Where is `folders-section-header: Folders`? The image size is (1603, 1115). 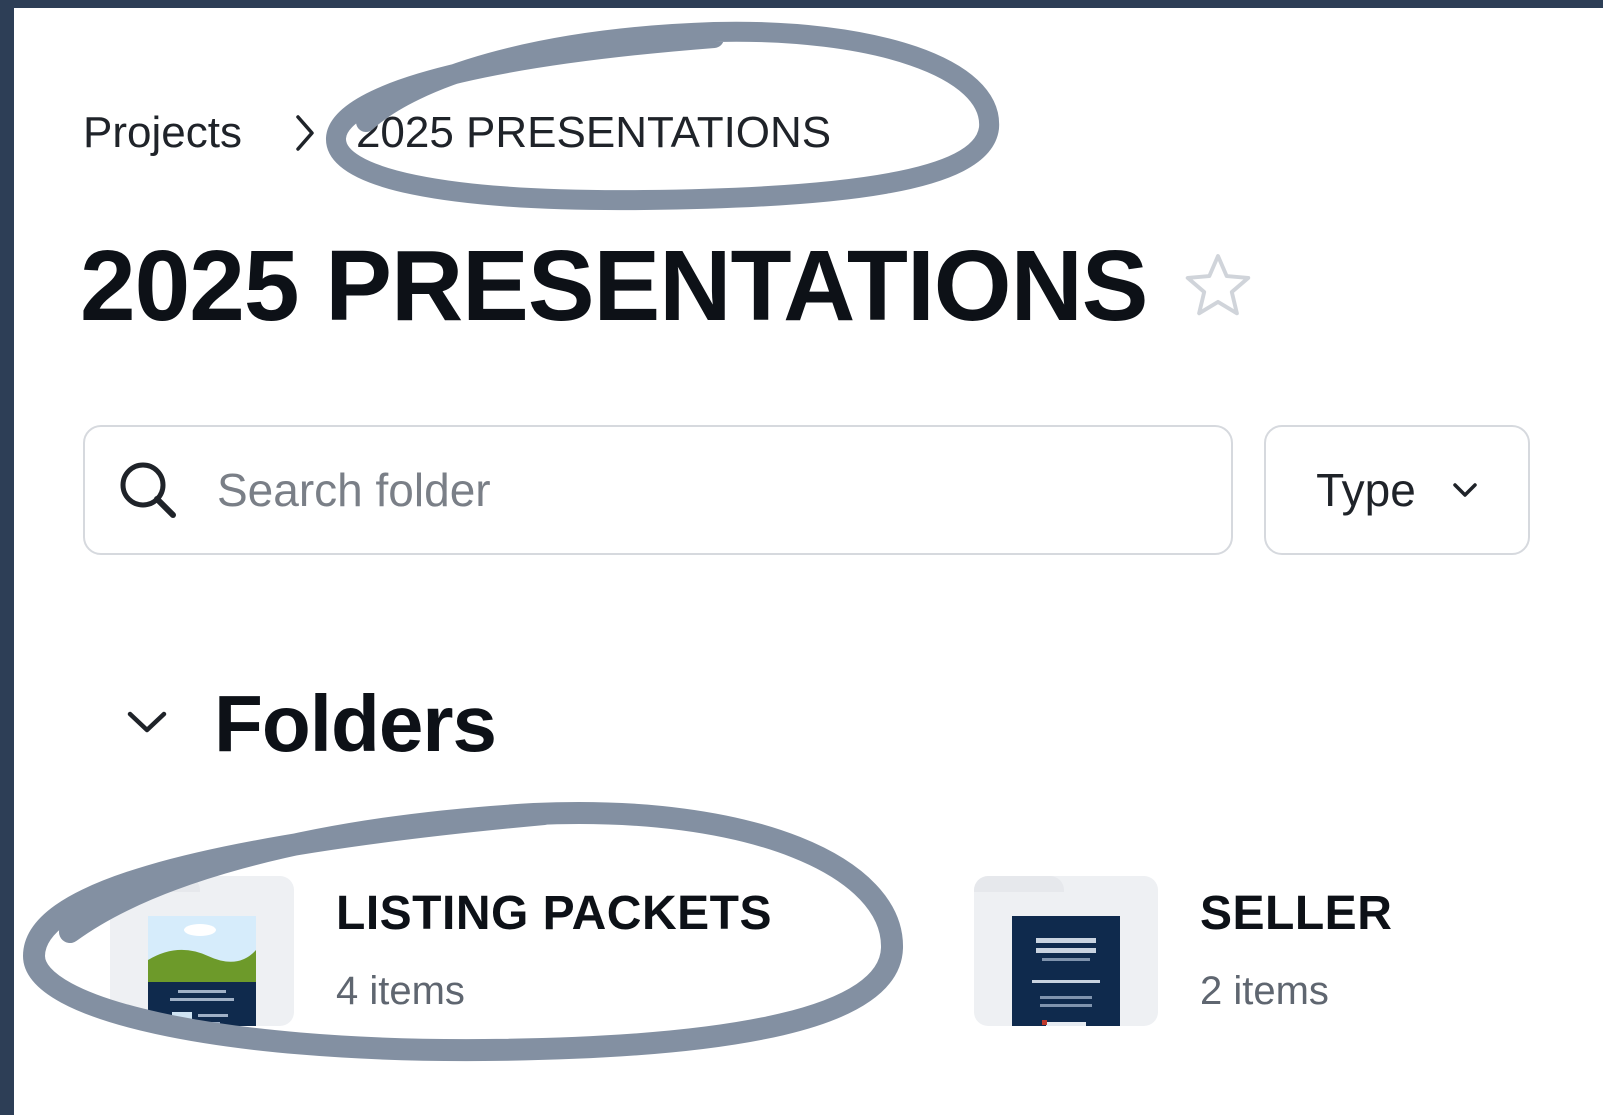 folders-section-header: Folders is located at coordinates (311, 724).